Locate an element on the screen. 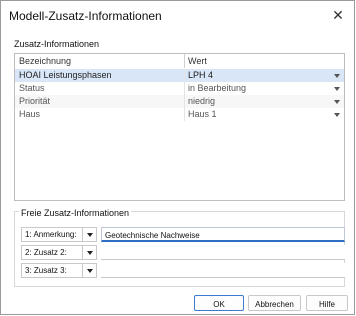 The height and width of the screenshot is (316, 356). zusatz2-input is located at coordinates (220, 252).